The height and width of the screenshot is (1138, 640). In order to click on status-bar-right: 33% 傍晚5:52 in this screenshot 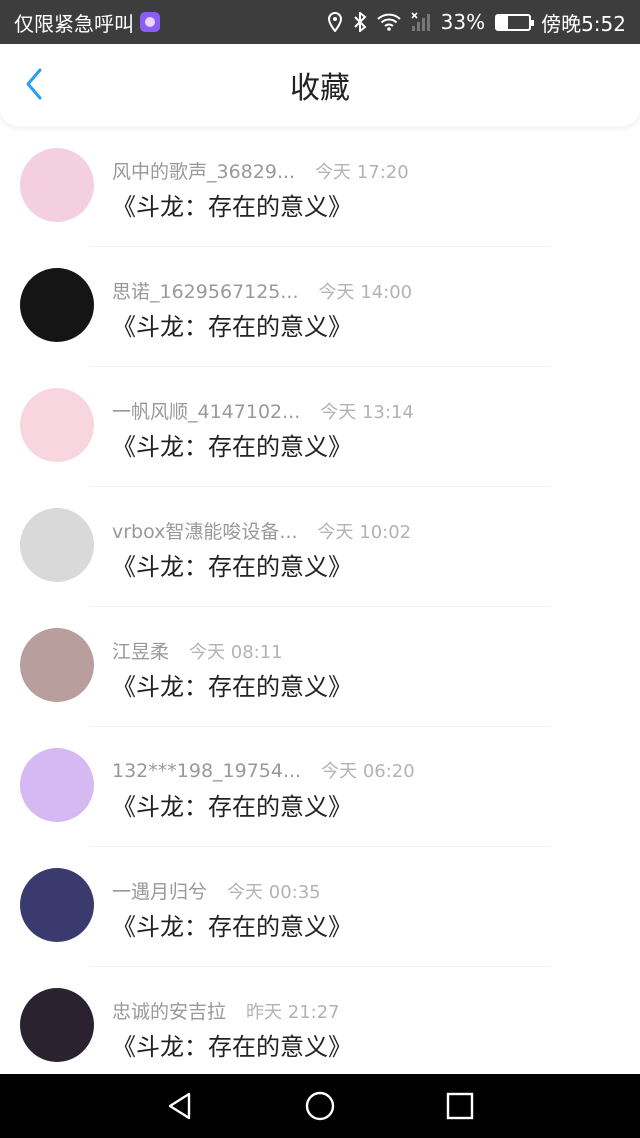, I will do `click(476, 22)`.